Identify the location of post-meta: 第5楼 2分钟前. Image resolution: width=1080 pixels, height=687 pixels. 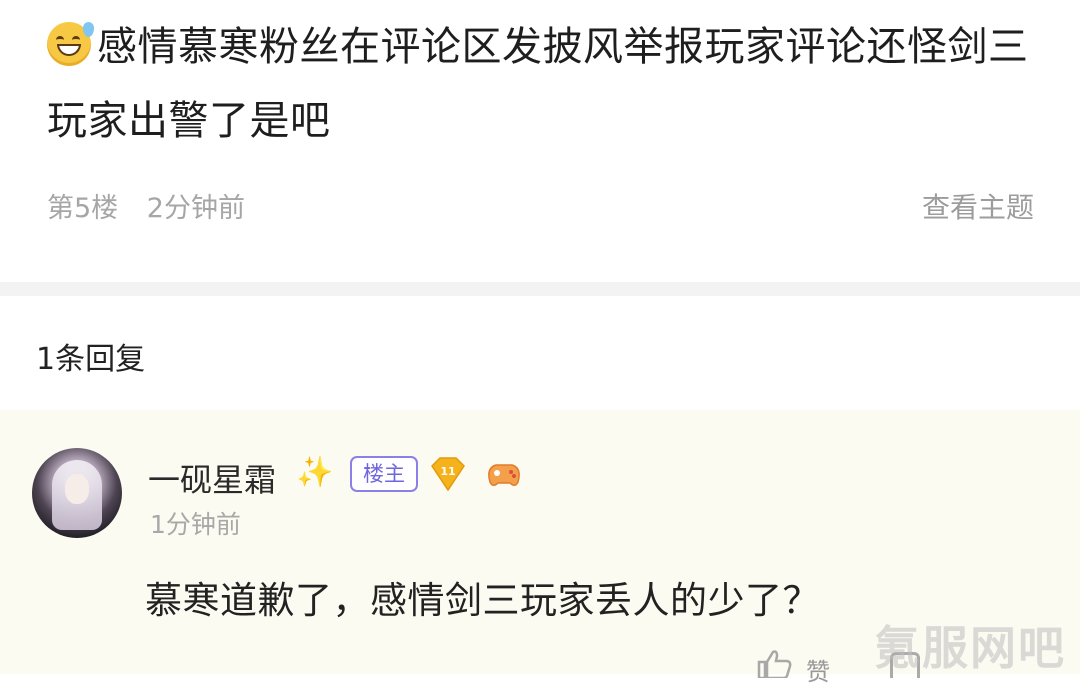
(156, 205).